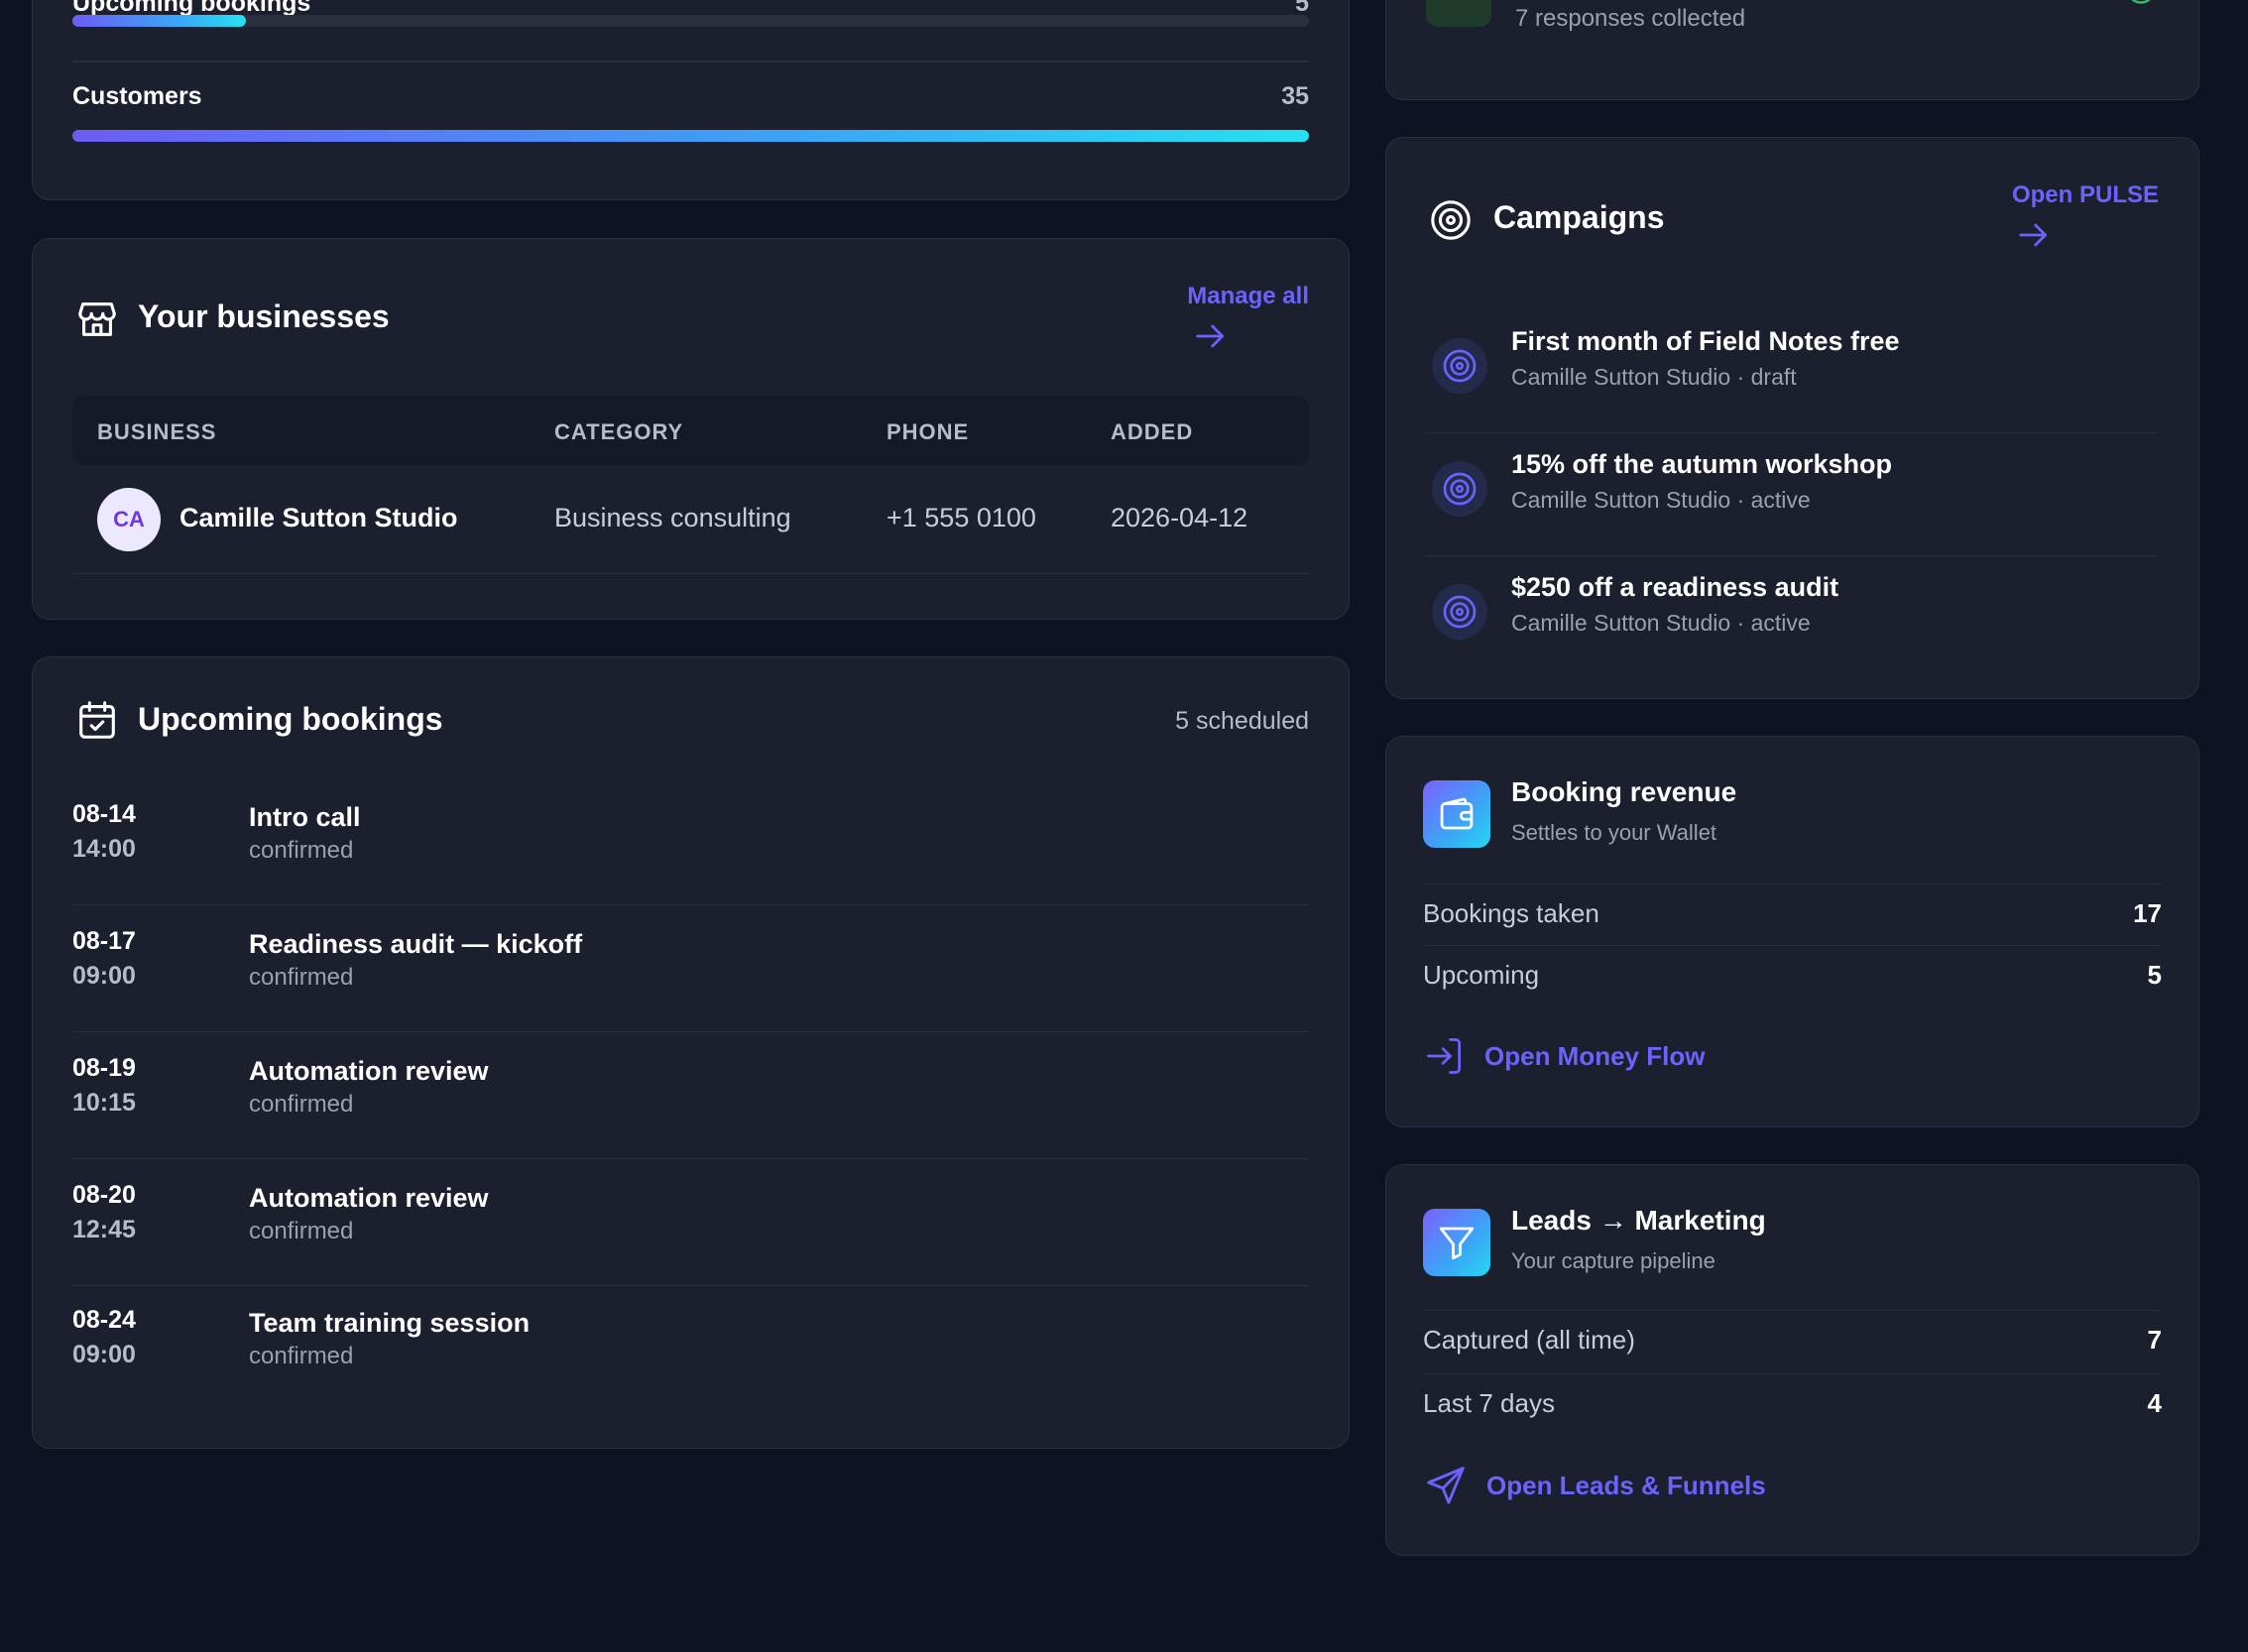 This screenshot has height=1652, width=2248. I want to click on open-leads-funnels-link: Open Leads & Funnels, so click(1594, 1485).